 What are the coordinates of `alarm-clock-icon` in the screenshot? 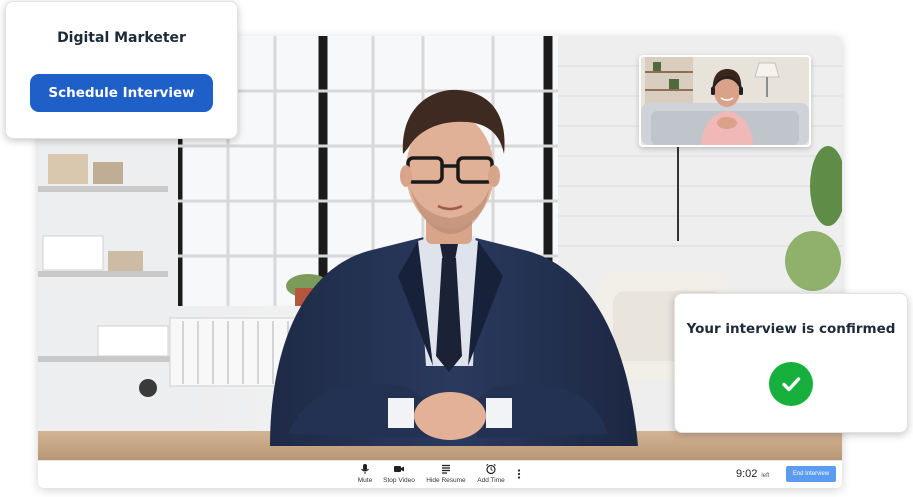 It's located at (491, 469).